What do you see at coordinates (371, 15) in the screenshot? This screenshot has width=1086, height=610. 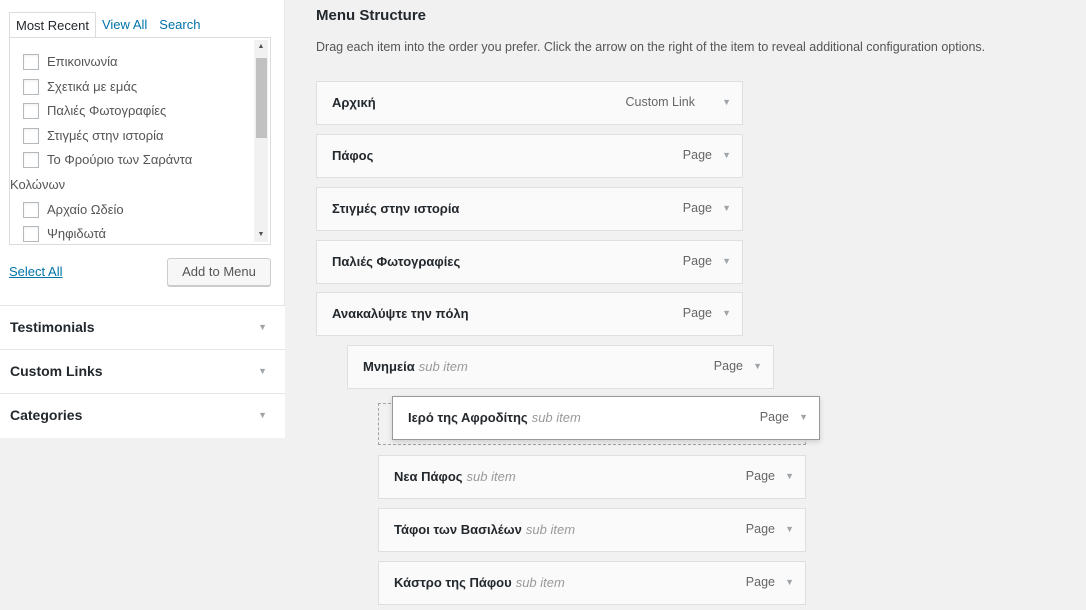 I see `menu-structure-title: Menu Structure` at bounding box center [371, 15].